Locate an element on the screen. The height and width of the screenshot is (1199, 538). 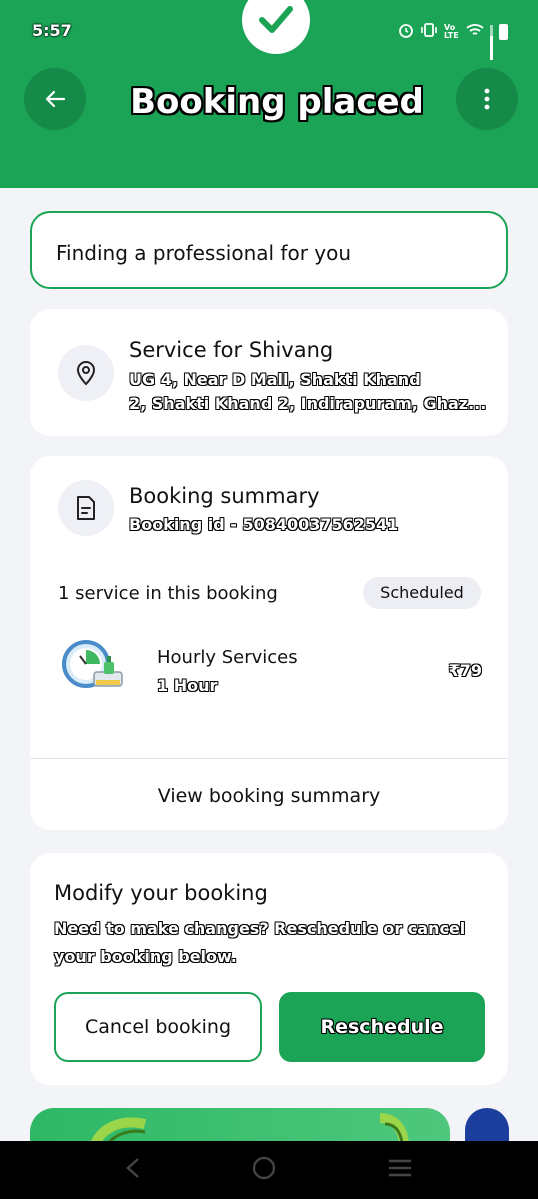
document-icon is located at coordinates (86, 508).